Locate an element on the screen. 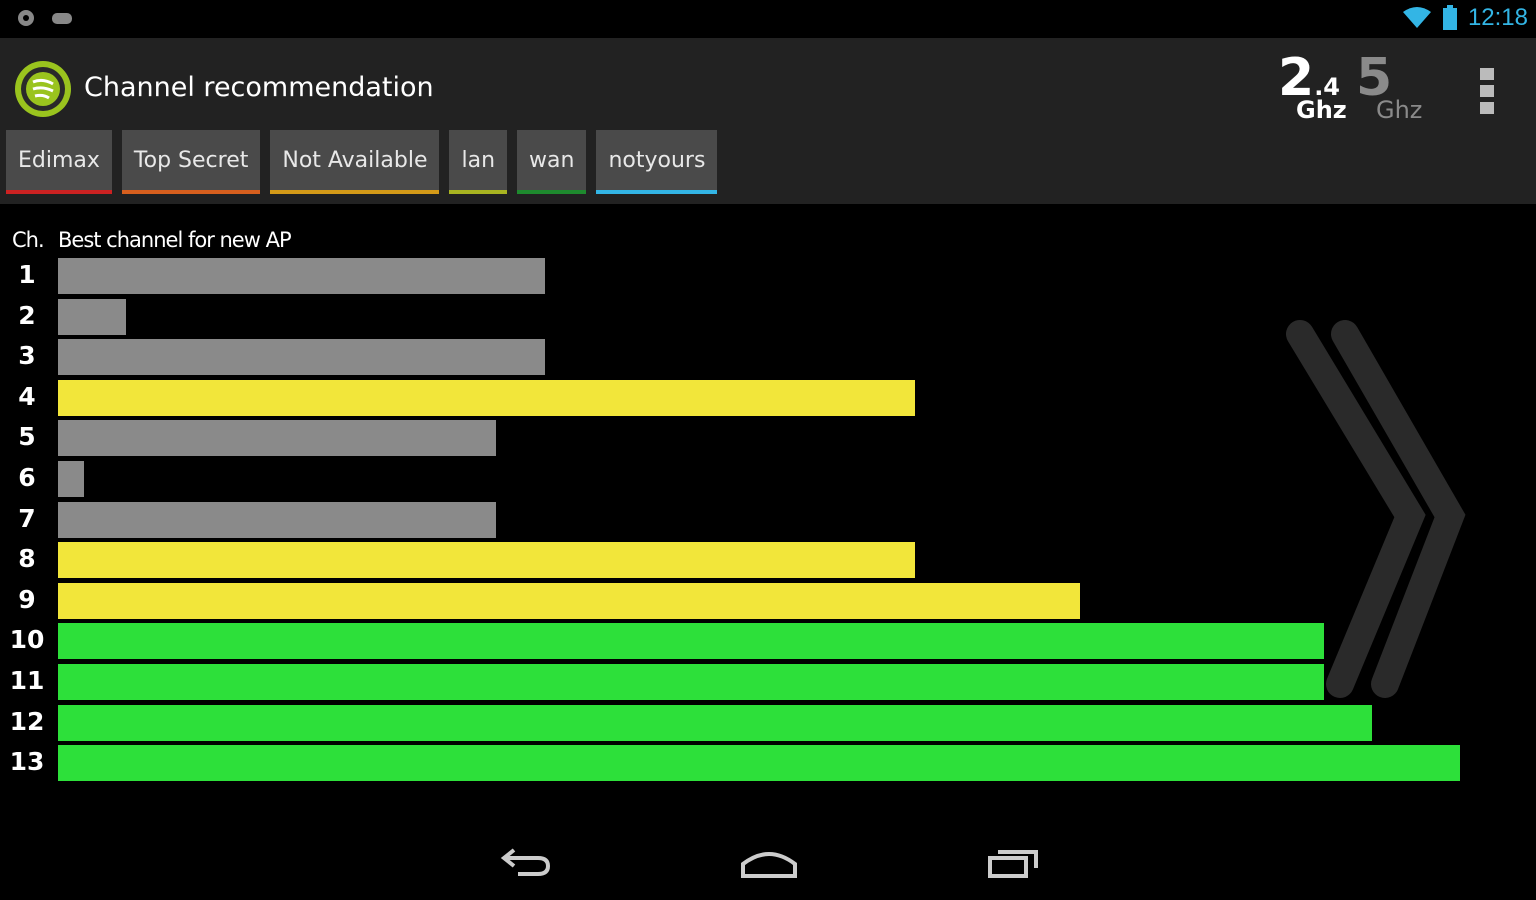 This screenshot has width=1536, height=900. clock-time: 12:18 is located at coordinates (1497, 17).